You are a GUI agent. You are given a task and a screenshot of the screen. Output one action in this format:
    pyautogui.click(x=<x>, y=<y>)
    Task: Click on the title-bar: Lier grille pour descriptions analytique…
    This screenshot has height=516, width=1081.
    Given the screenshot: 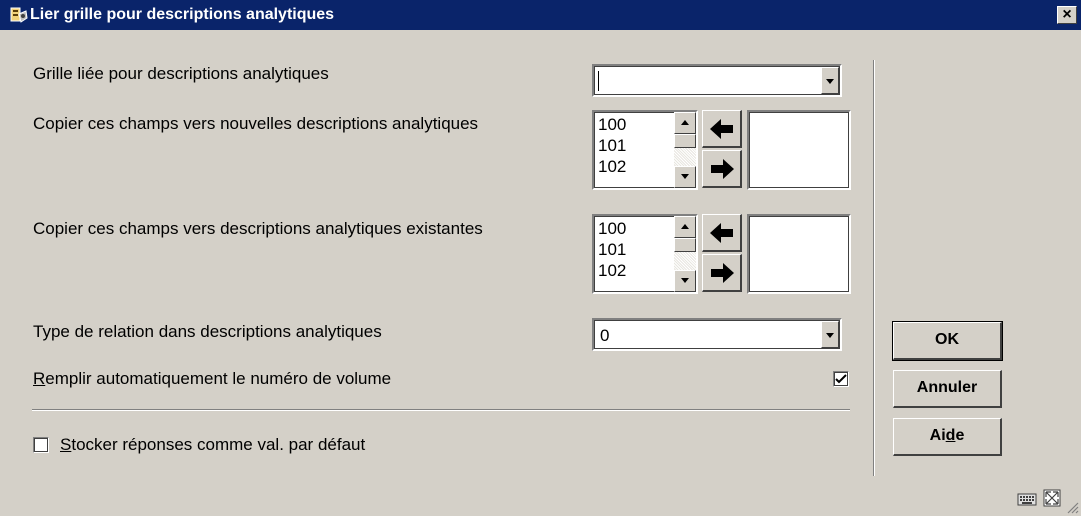 What is the action you would take?
    pyautogui.click(x=540, y=15)
    